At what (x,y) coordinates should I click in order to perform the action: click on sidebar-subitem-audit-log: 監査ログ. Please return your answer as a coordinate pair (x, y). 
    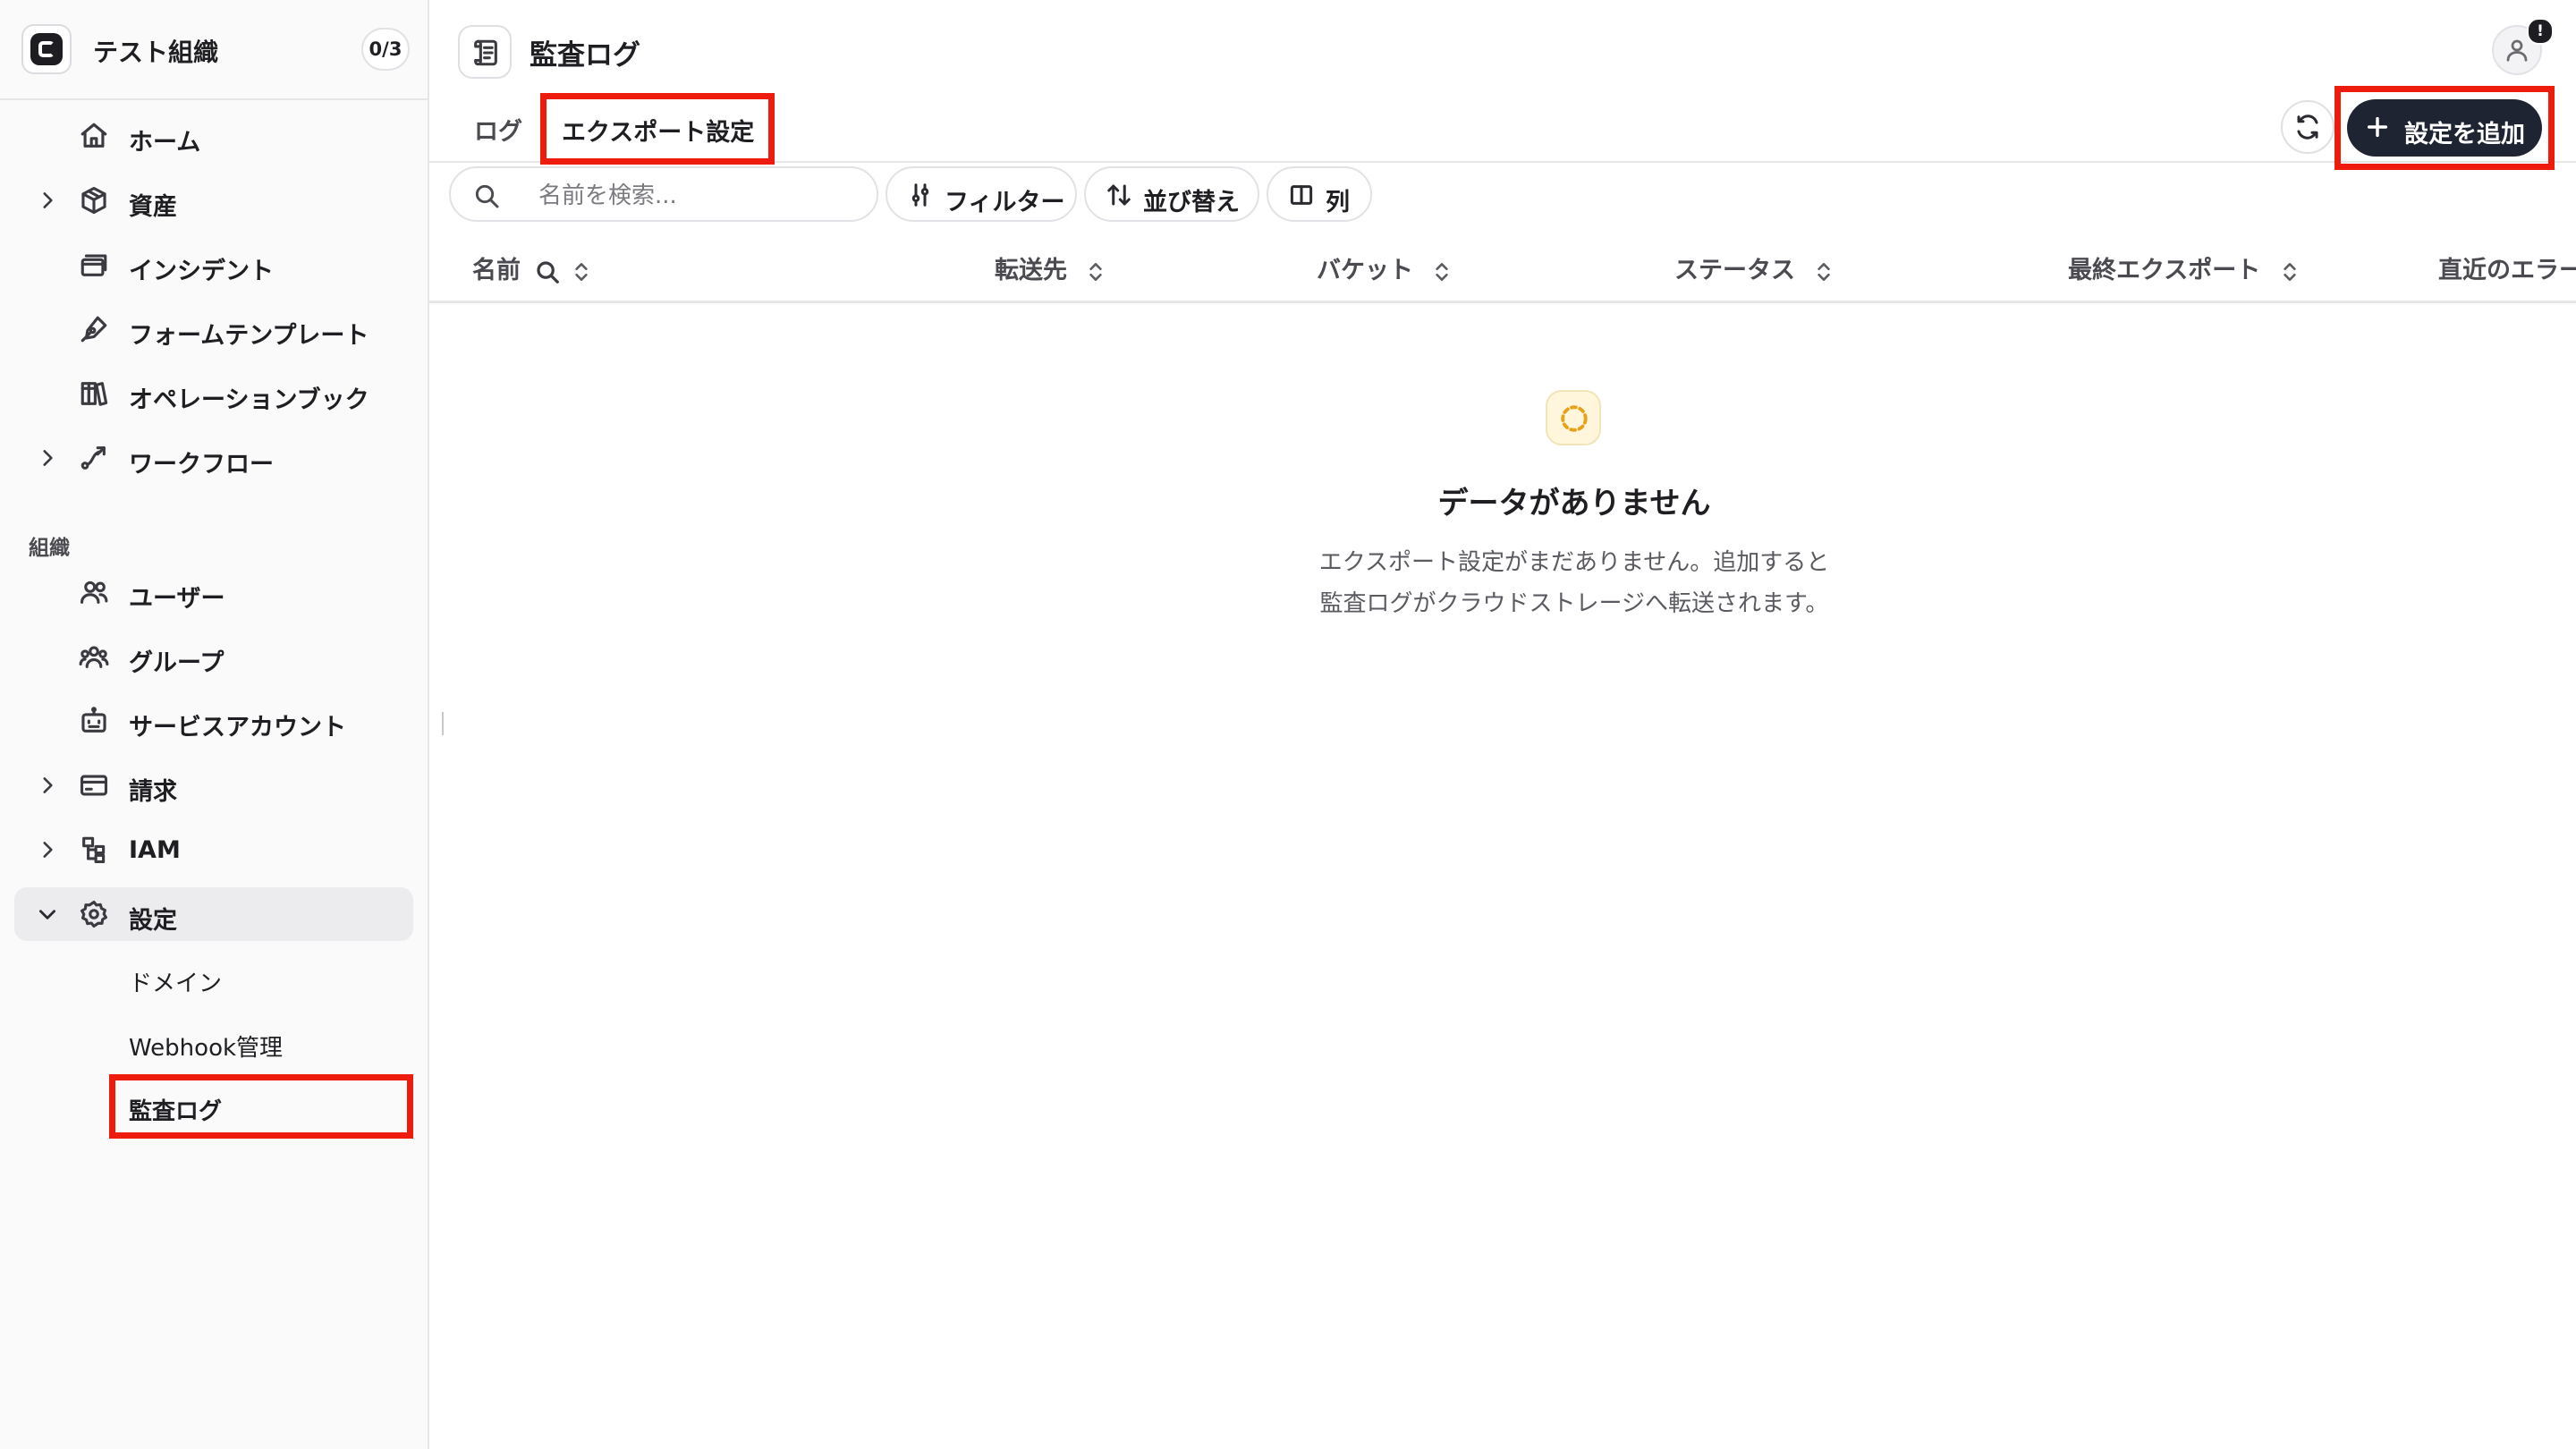
    Looking at the image, I should click on (261, 1106).